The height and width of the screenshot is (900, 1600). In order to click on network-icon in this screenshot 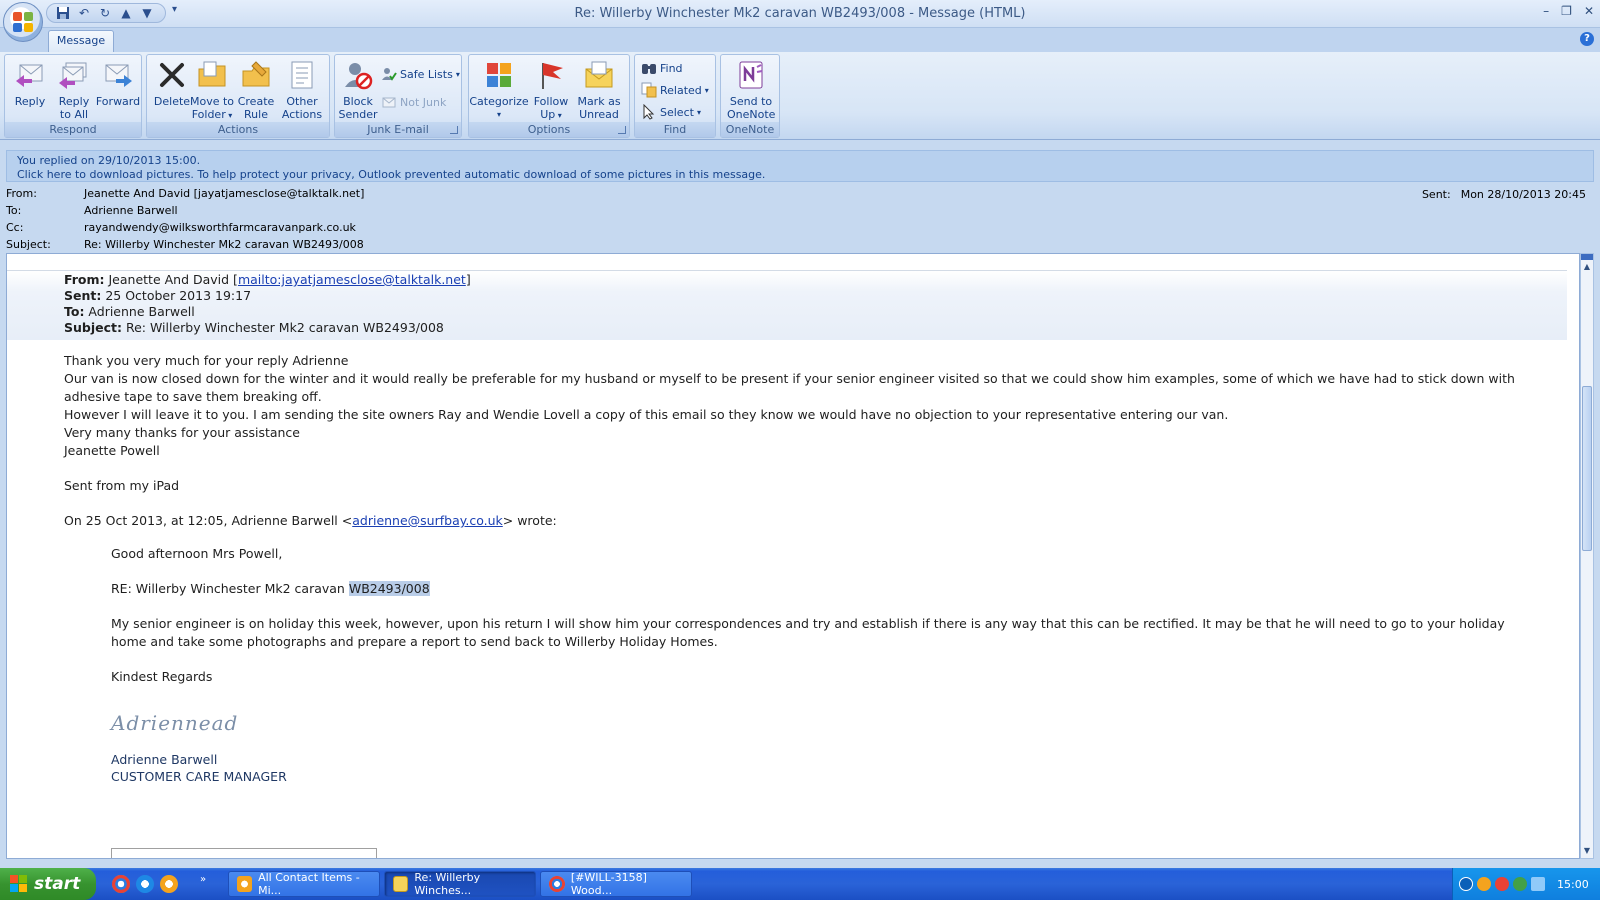, I will do `click(1538, 884)`.